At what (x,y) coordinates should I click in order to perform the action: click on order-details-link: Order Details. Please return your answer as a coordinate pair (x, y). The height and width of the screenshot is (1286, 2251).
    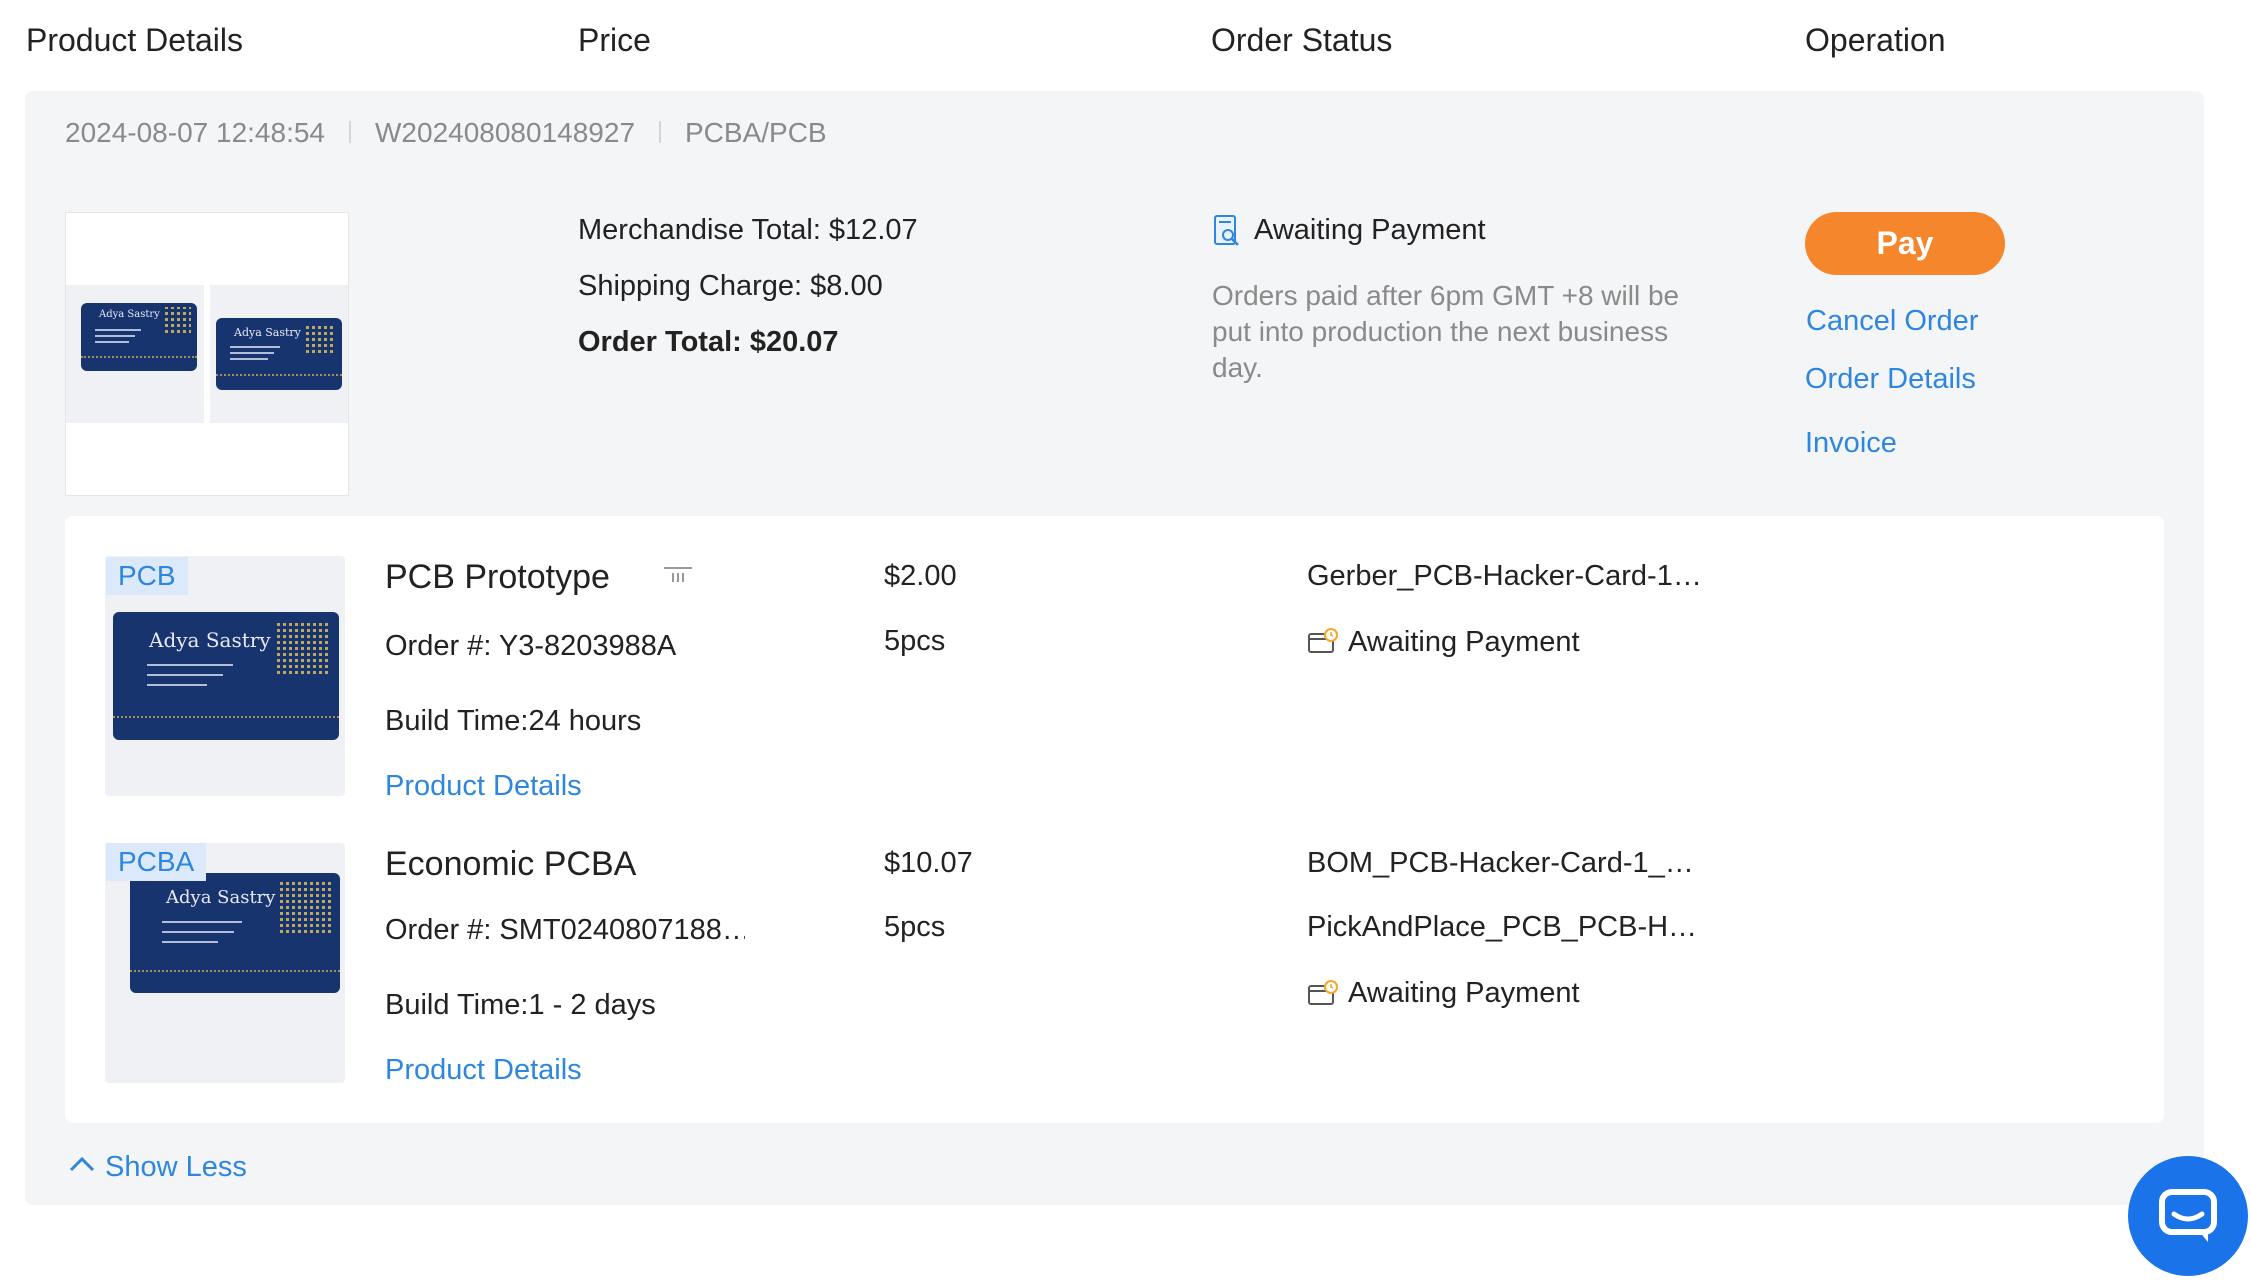
    Looking at the image, I should click on (1890, 379).